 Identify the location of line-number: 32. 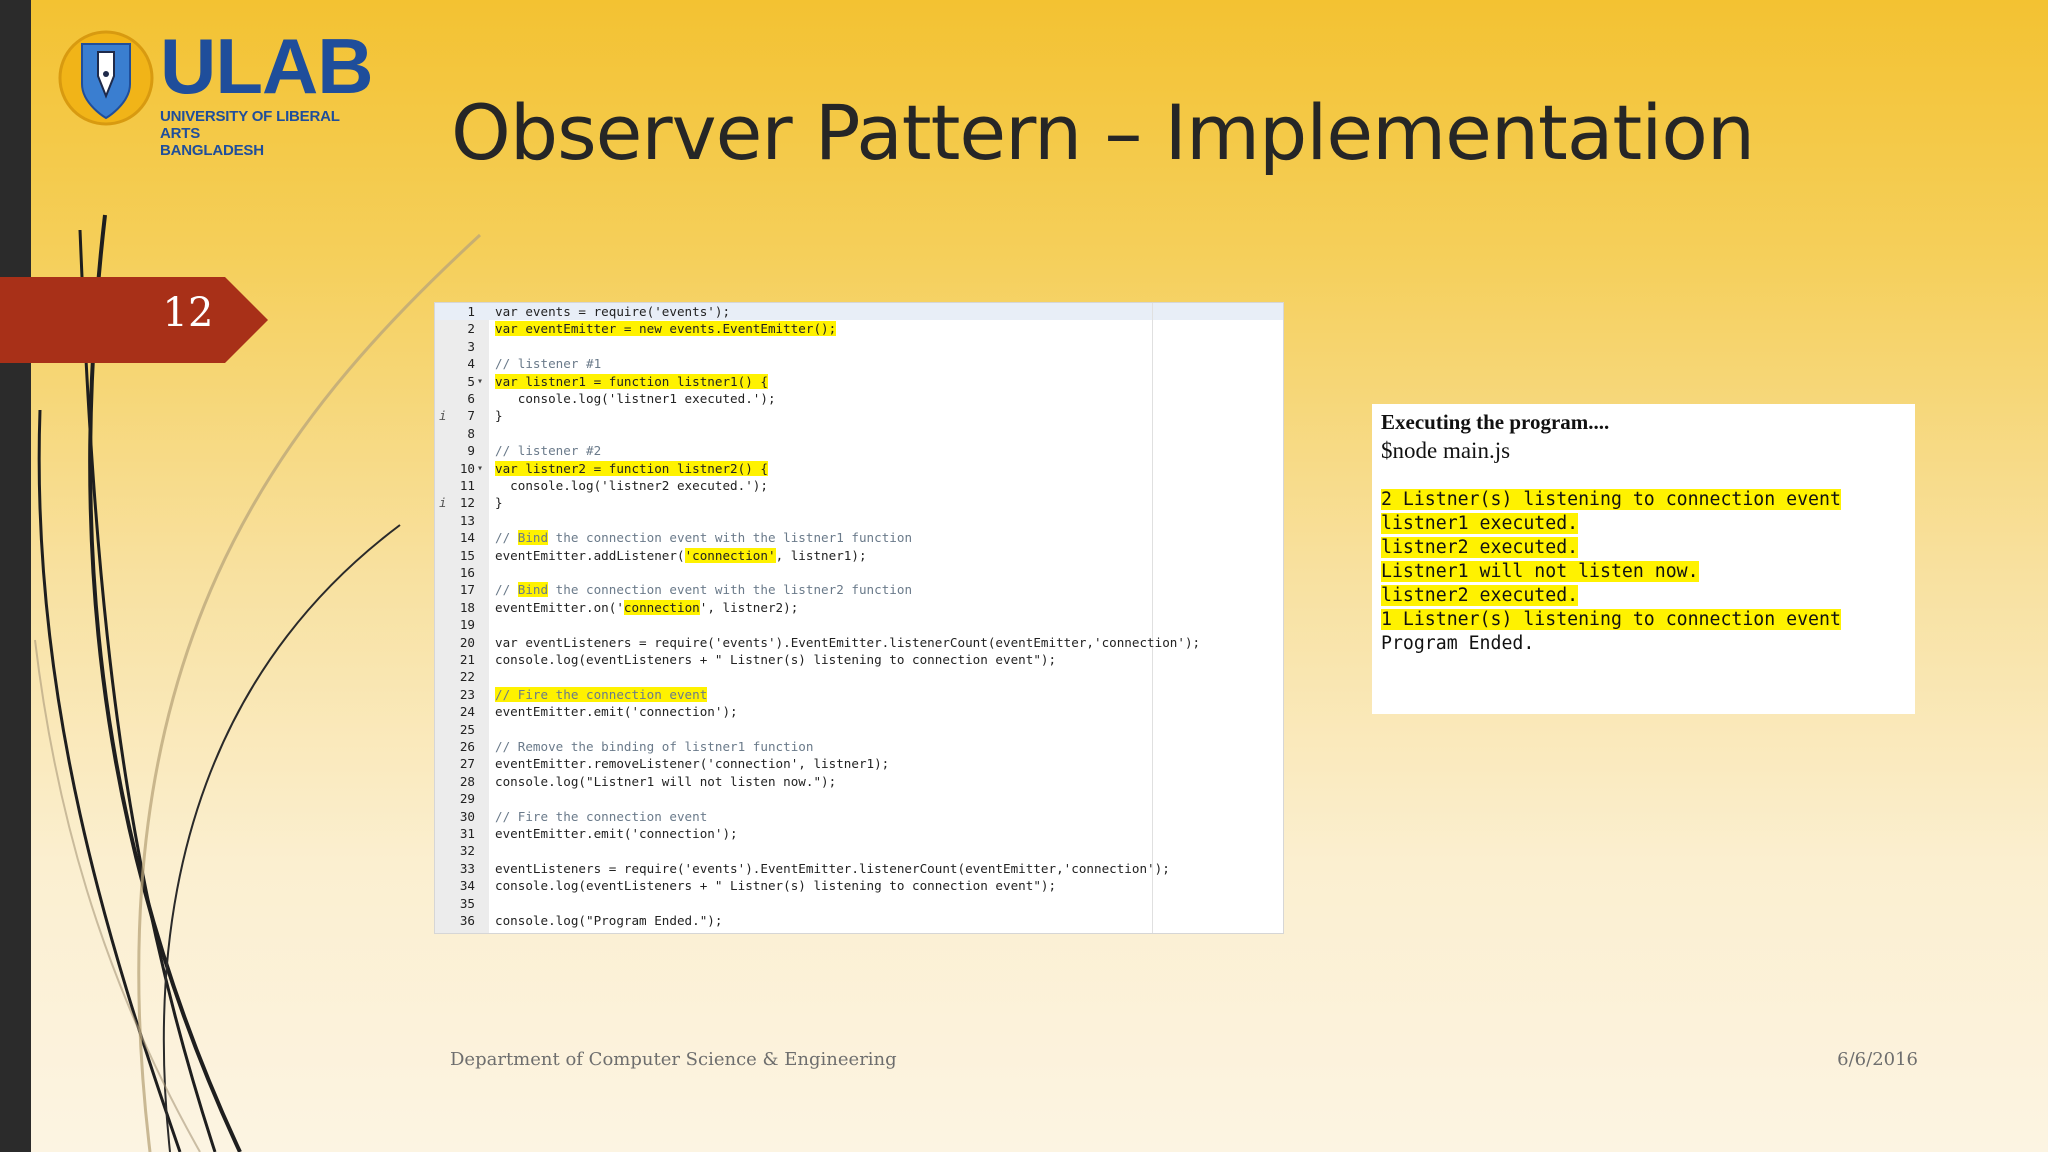
(467, 851).